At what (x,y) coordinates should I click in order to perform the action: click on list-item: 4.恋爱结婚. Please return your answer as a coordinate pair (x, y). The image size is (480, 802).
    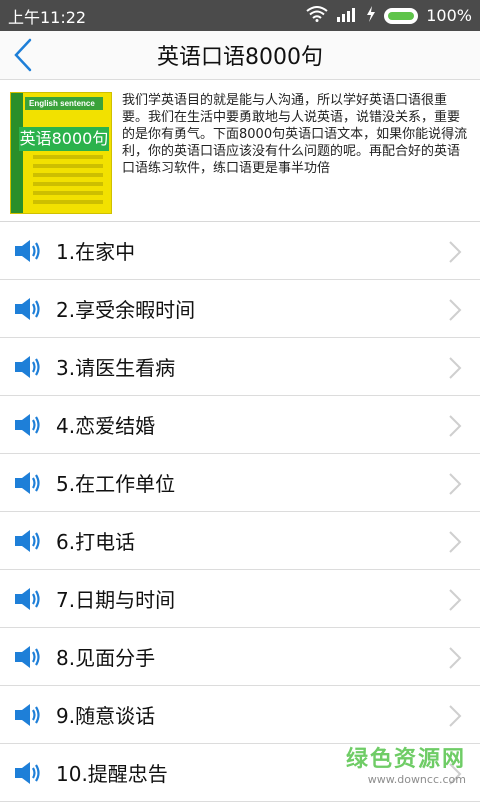
    Looking at the image, I should click on (240, 425).